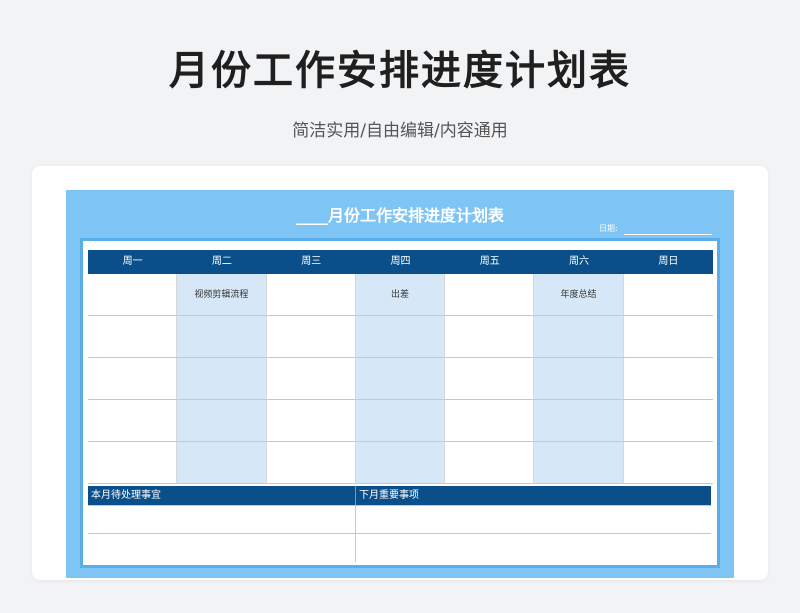 The image size is (800, 613). Describe the element at coordinates (126, 495) in the screenshot. I see `this-month-todo-header: 本月待处理事宜` at that location.